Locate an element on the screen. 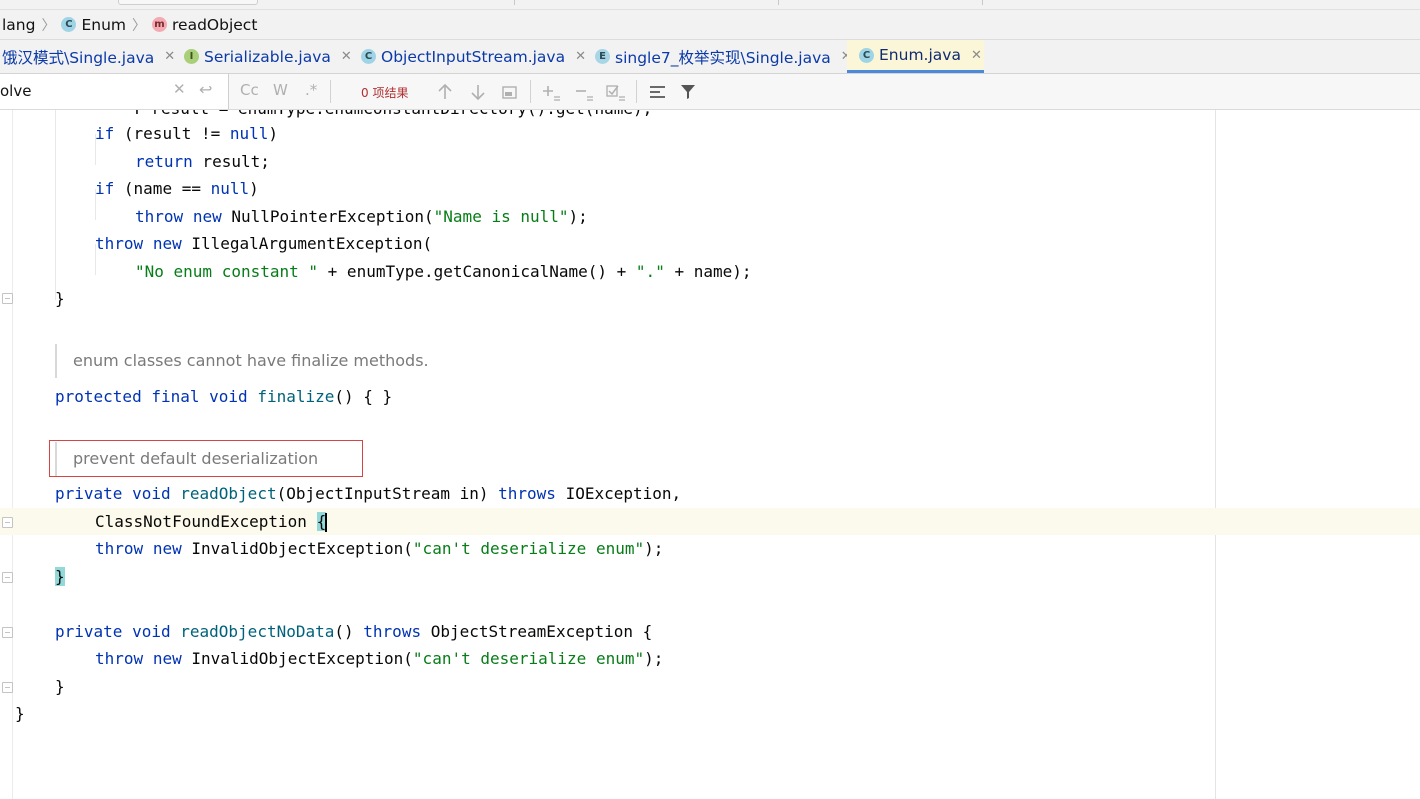 This screenshot has width=1420, height=799. method-name: finalize is located at coordinates (296, 396).